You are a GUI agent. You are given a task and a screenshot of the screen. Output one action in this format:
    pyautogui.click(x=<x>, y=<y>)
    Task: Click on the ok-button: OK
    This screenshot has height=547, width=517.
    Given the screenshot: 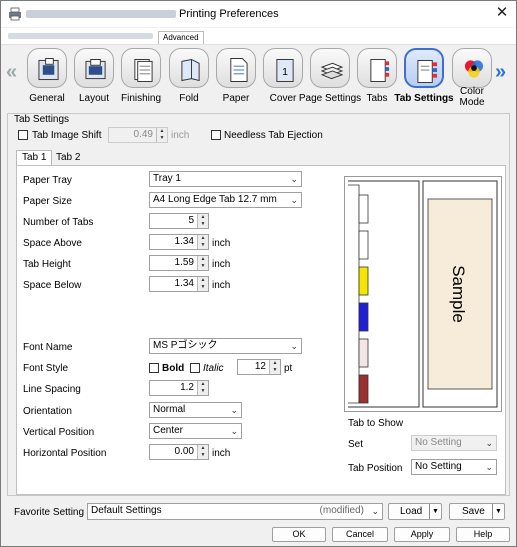 What is the action you would take?
    pyautogui.click(x=299, y=534)
    